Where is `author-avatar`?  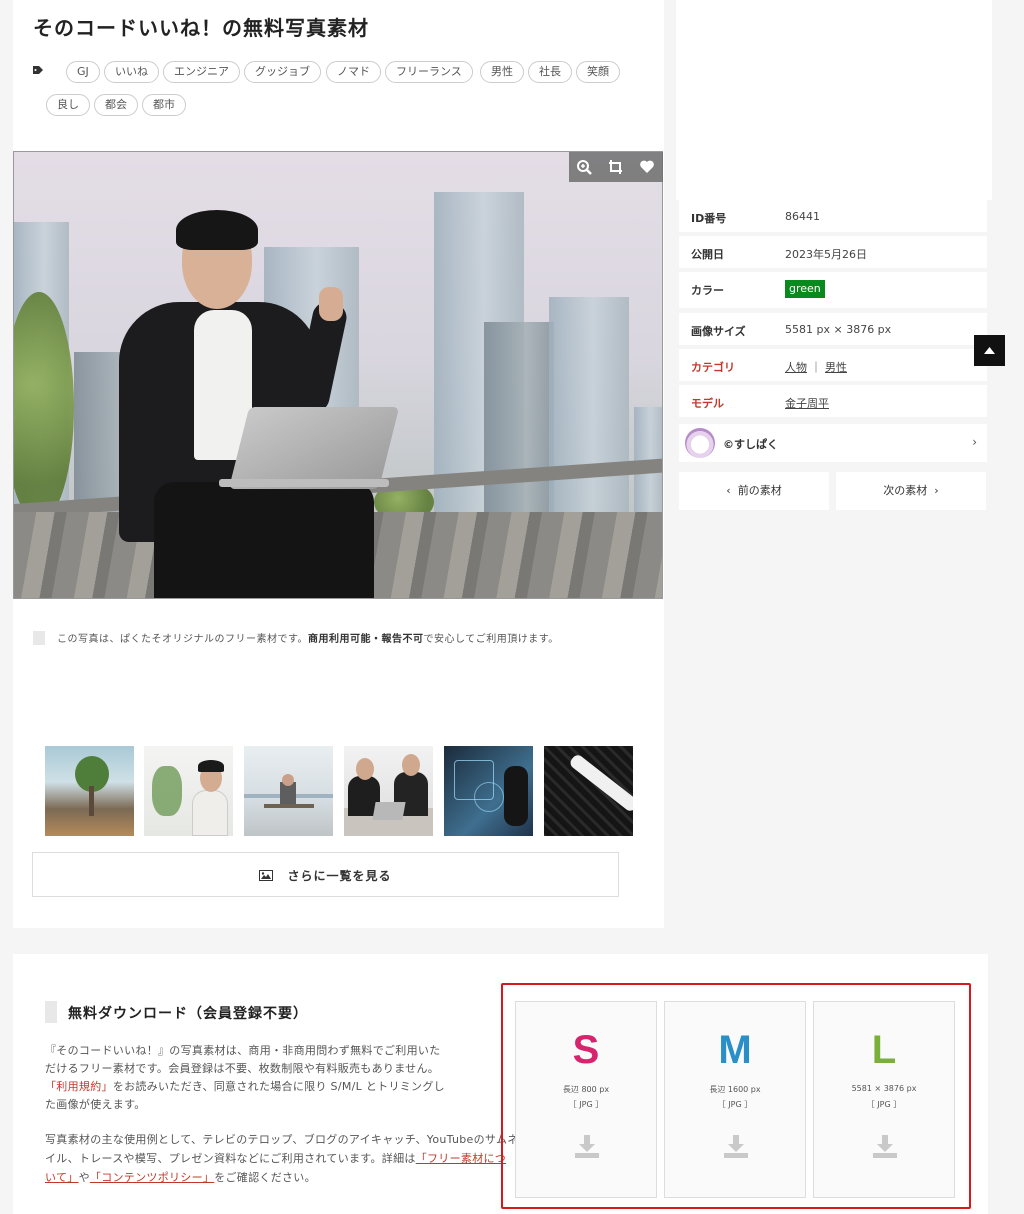 author-avatar is located at coordinates (700, 443).